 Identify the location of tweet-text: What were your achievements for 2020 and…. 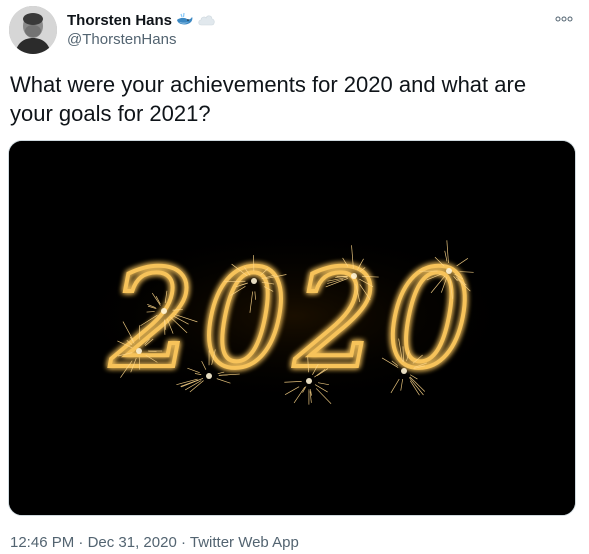
(268, 99).